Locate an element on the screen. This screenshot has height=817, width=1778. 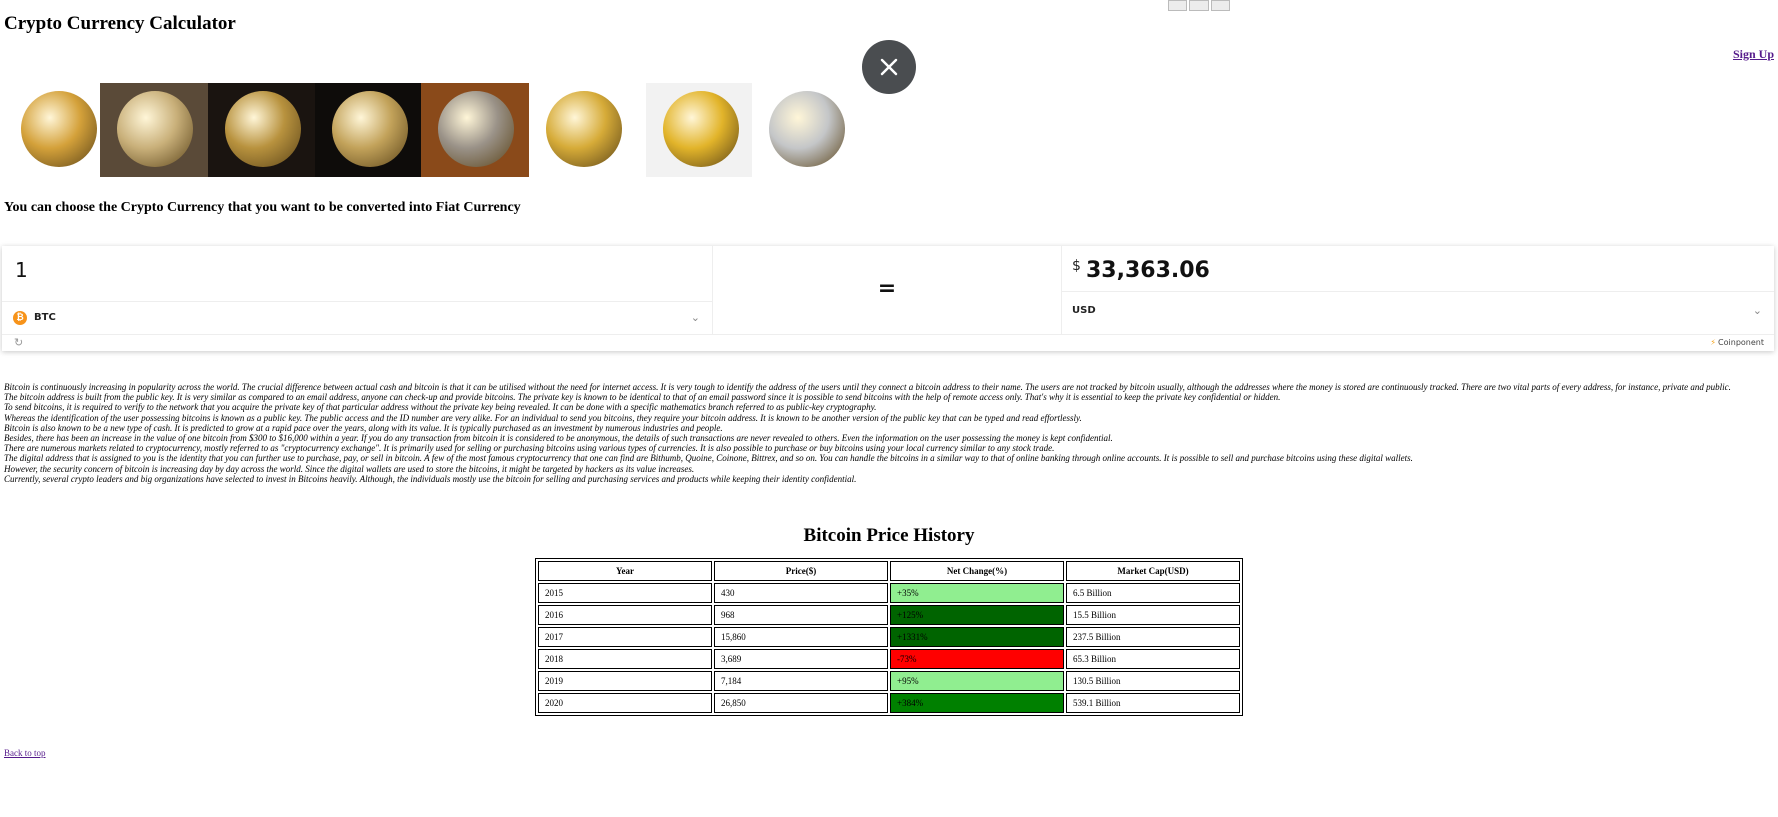
page-title: Crypto Currency Calculator is located at coordinates (120, 23).